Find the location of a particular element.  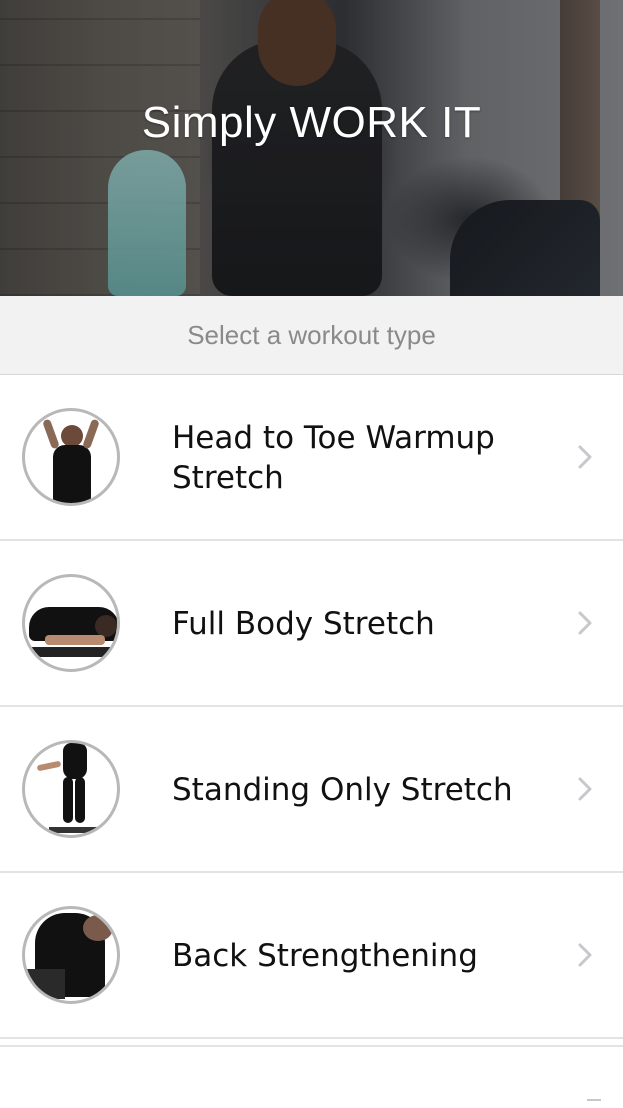

section-subheader: Select a workout type is located at coordinates (311, 335).